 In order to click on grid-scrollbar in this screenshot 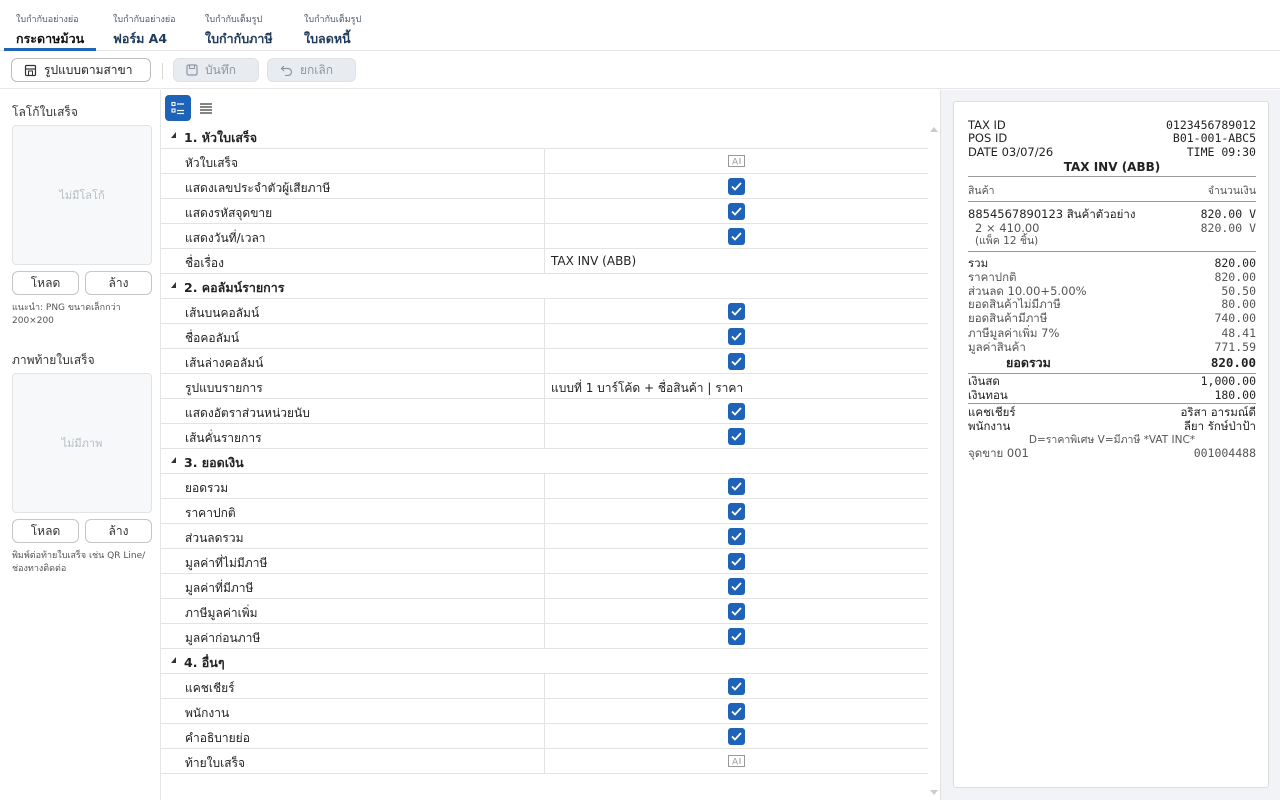, I will do `click(934, 462)`.